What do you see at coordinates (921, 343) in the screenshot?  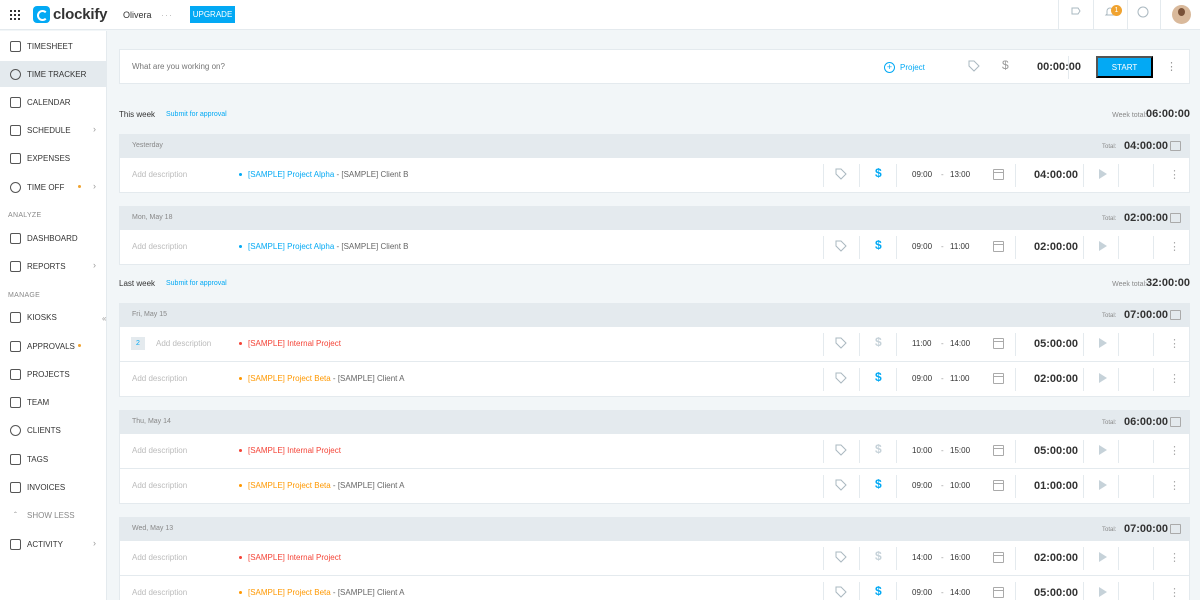 I see `entry-start-time: 11:00` at bounding box center [921, 343].